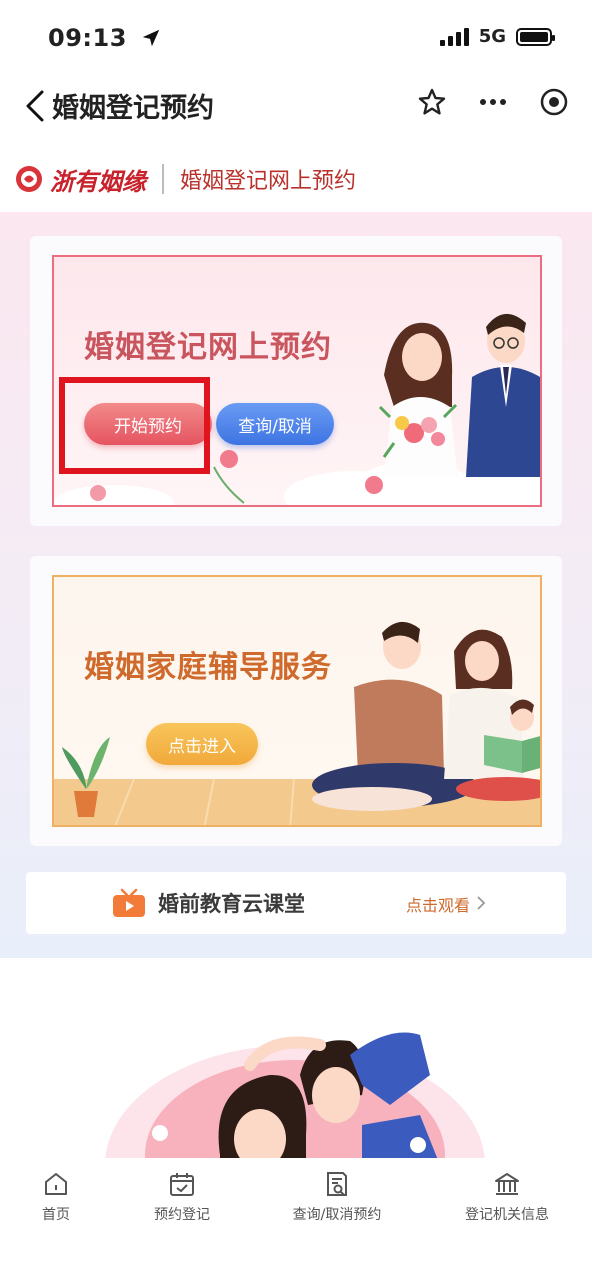 This screenshot has width=592, height=1280. I want to click on brand-header: 浙有姻缘 婚姻登记网上预约, so click(296, 179).